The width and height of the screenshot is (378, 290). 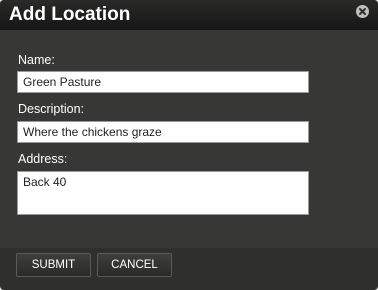 What do you see at coordinates (53, 265) in the screenshot?
I see `submit-button: SUBMIT` at bounding box center [53, 265].